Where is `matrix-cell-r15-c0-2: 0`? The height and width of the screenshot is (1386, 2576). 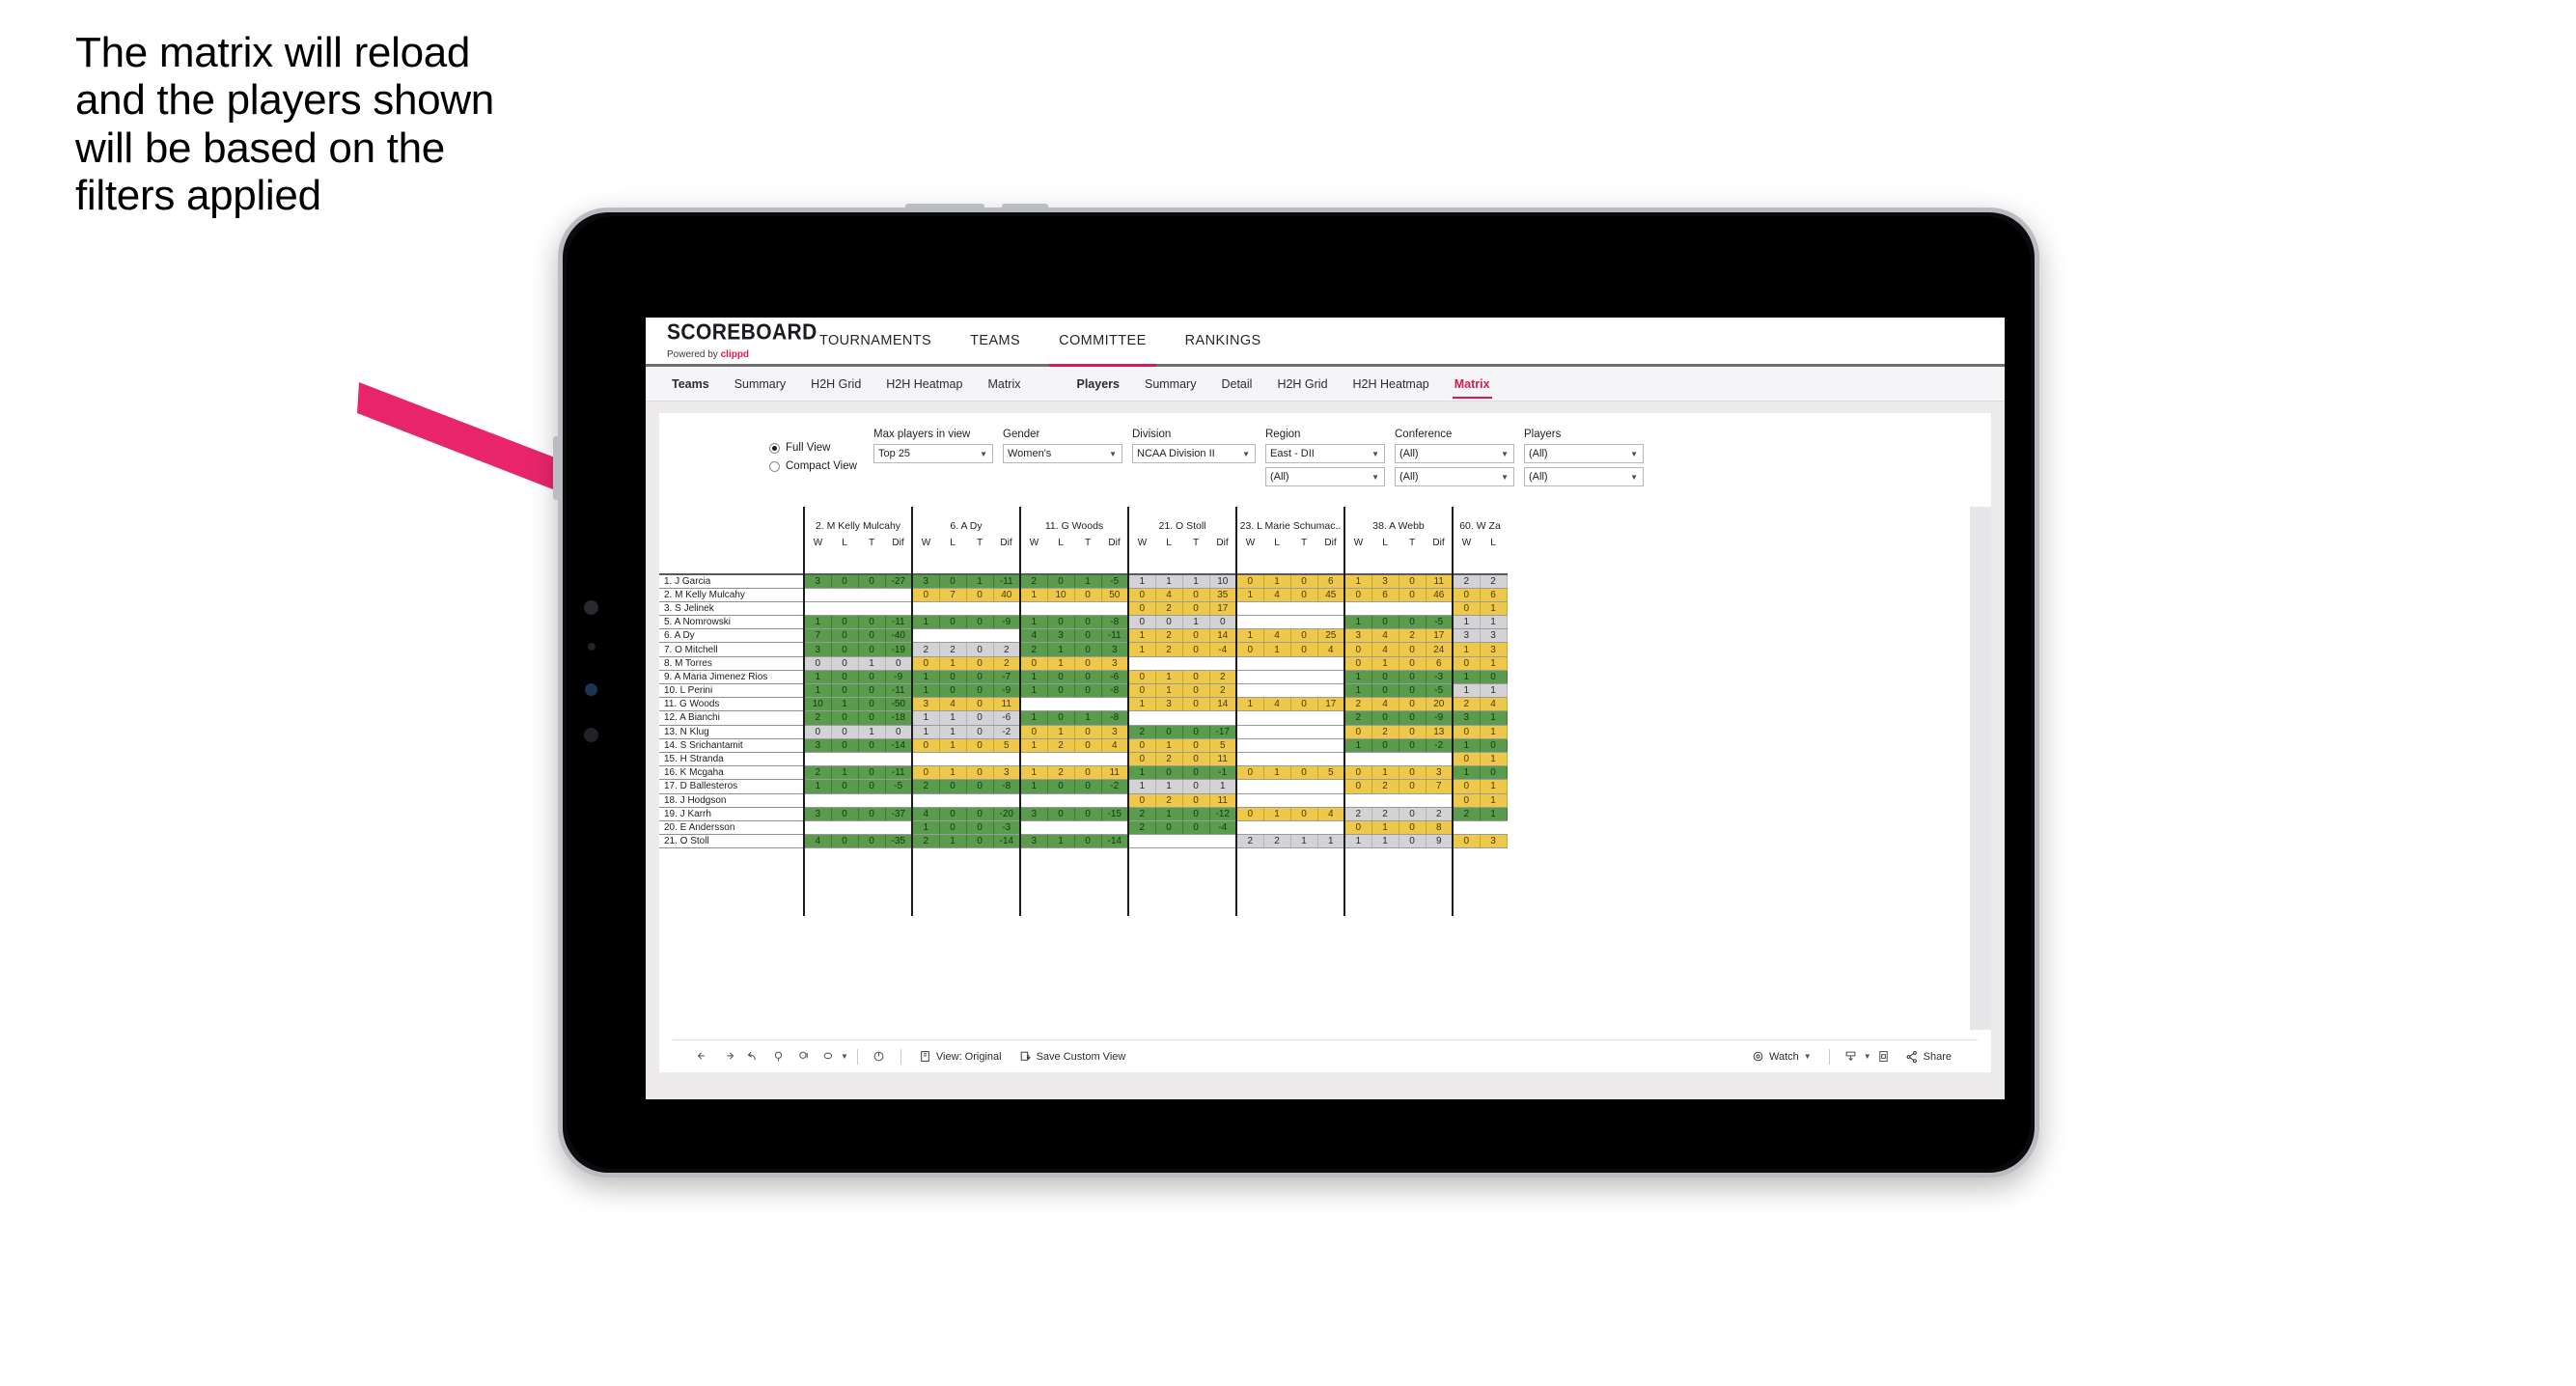
matrix-cell-r15-c0-2: 0 is located at coordinates (872, 786).